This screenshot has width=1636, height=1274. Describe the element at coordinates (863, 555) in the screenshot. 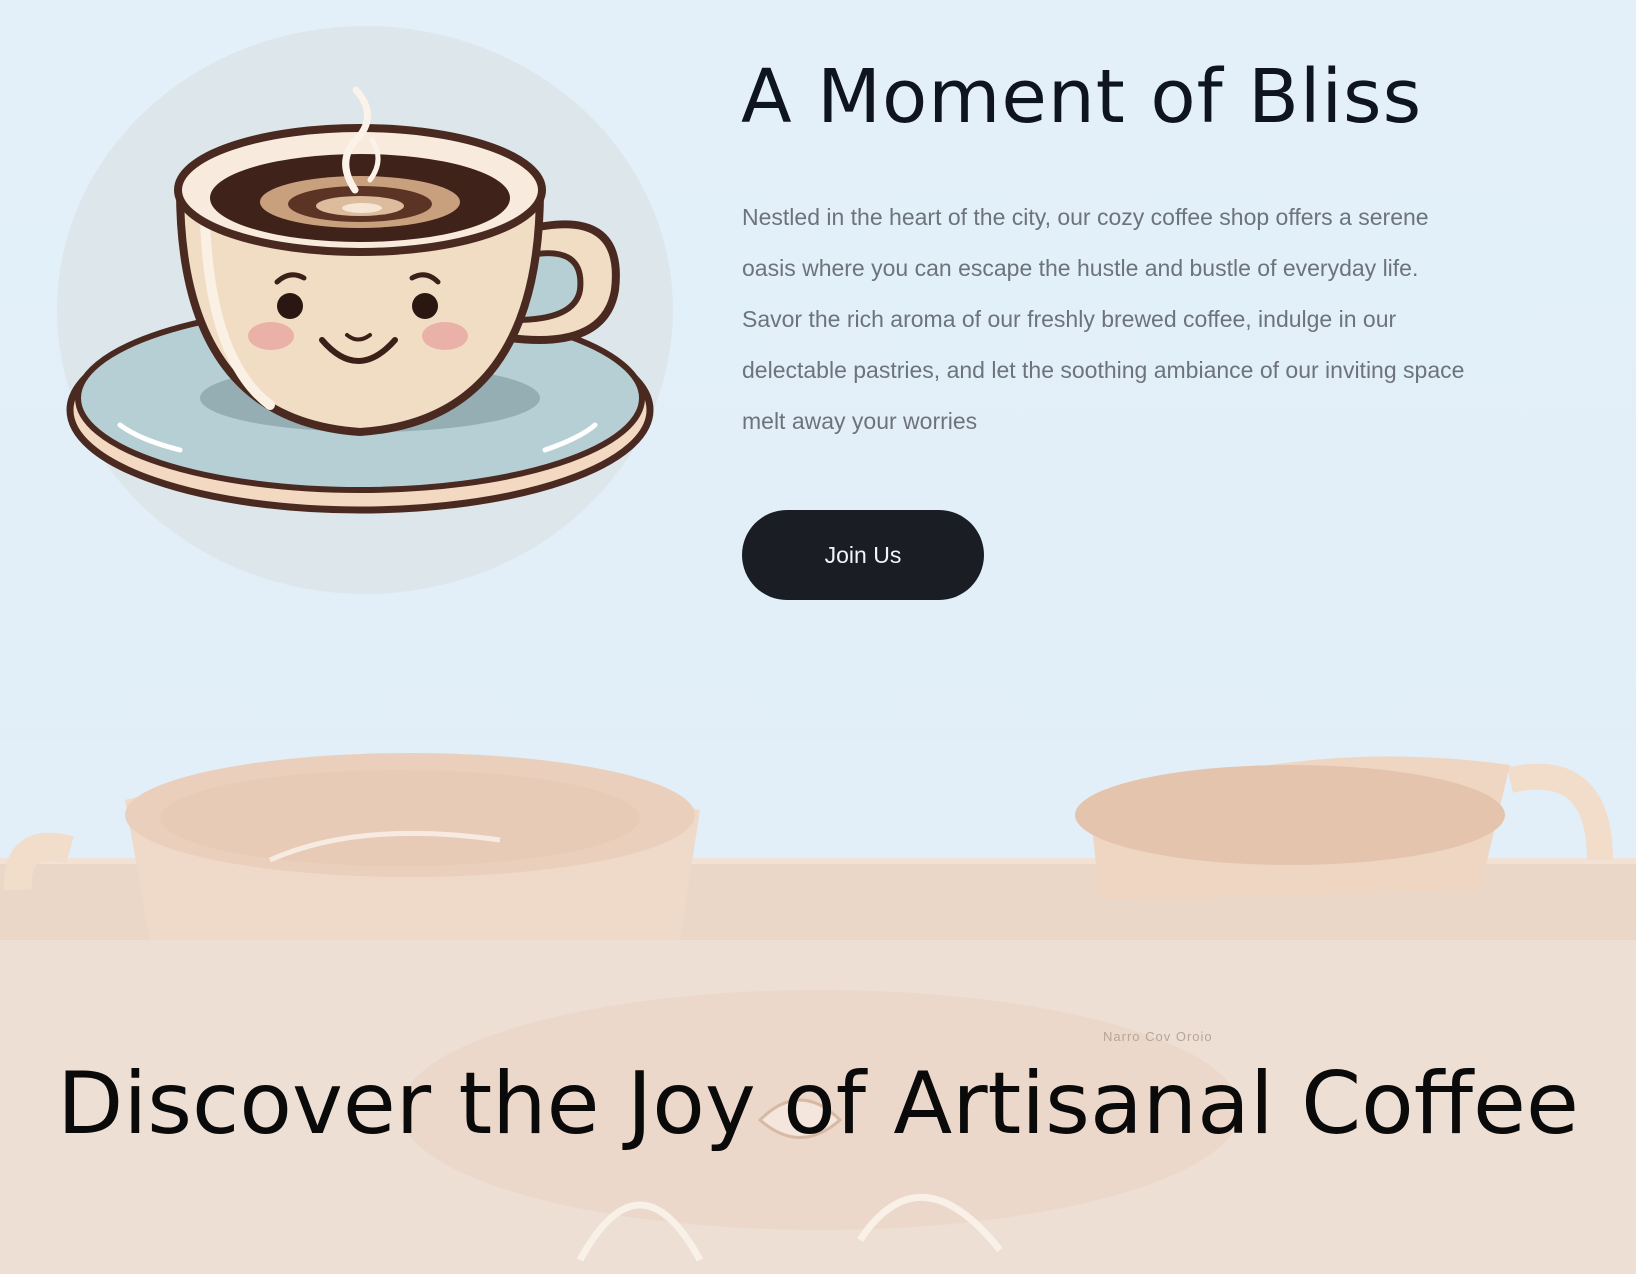

I see `join-us-button: Join Us` at that location.